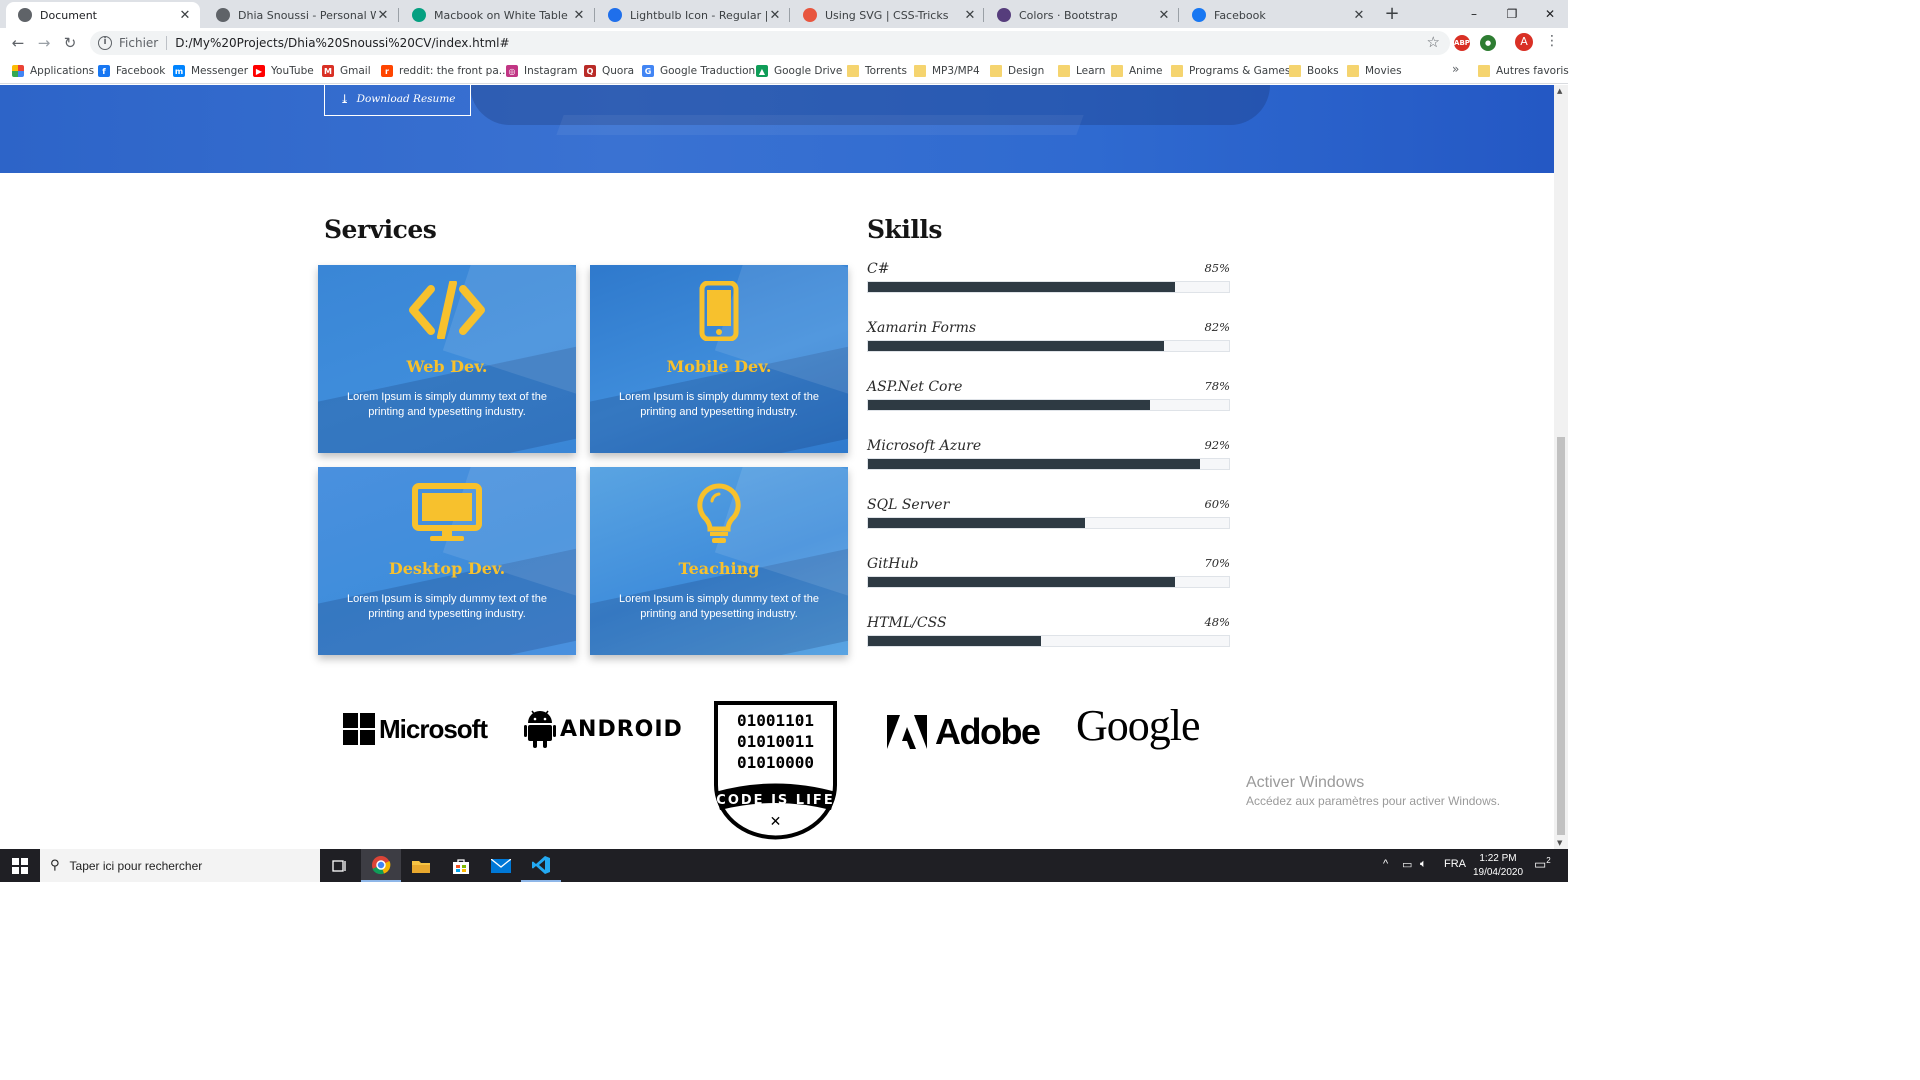 Image resolution: width=1920 pixels, height=1080 pixels. I want to click on extension-icon: ●, so click(1488, 43).